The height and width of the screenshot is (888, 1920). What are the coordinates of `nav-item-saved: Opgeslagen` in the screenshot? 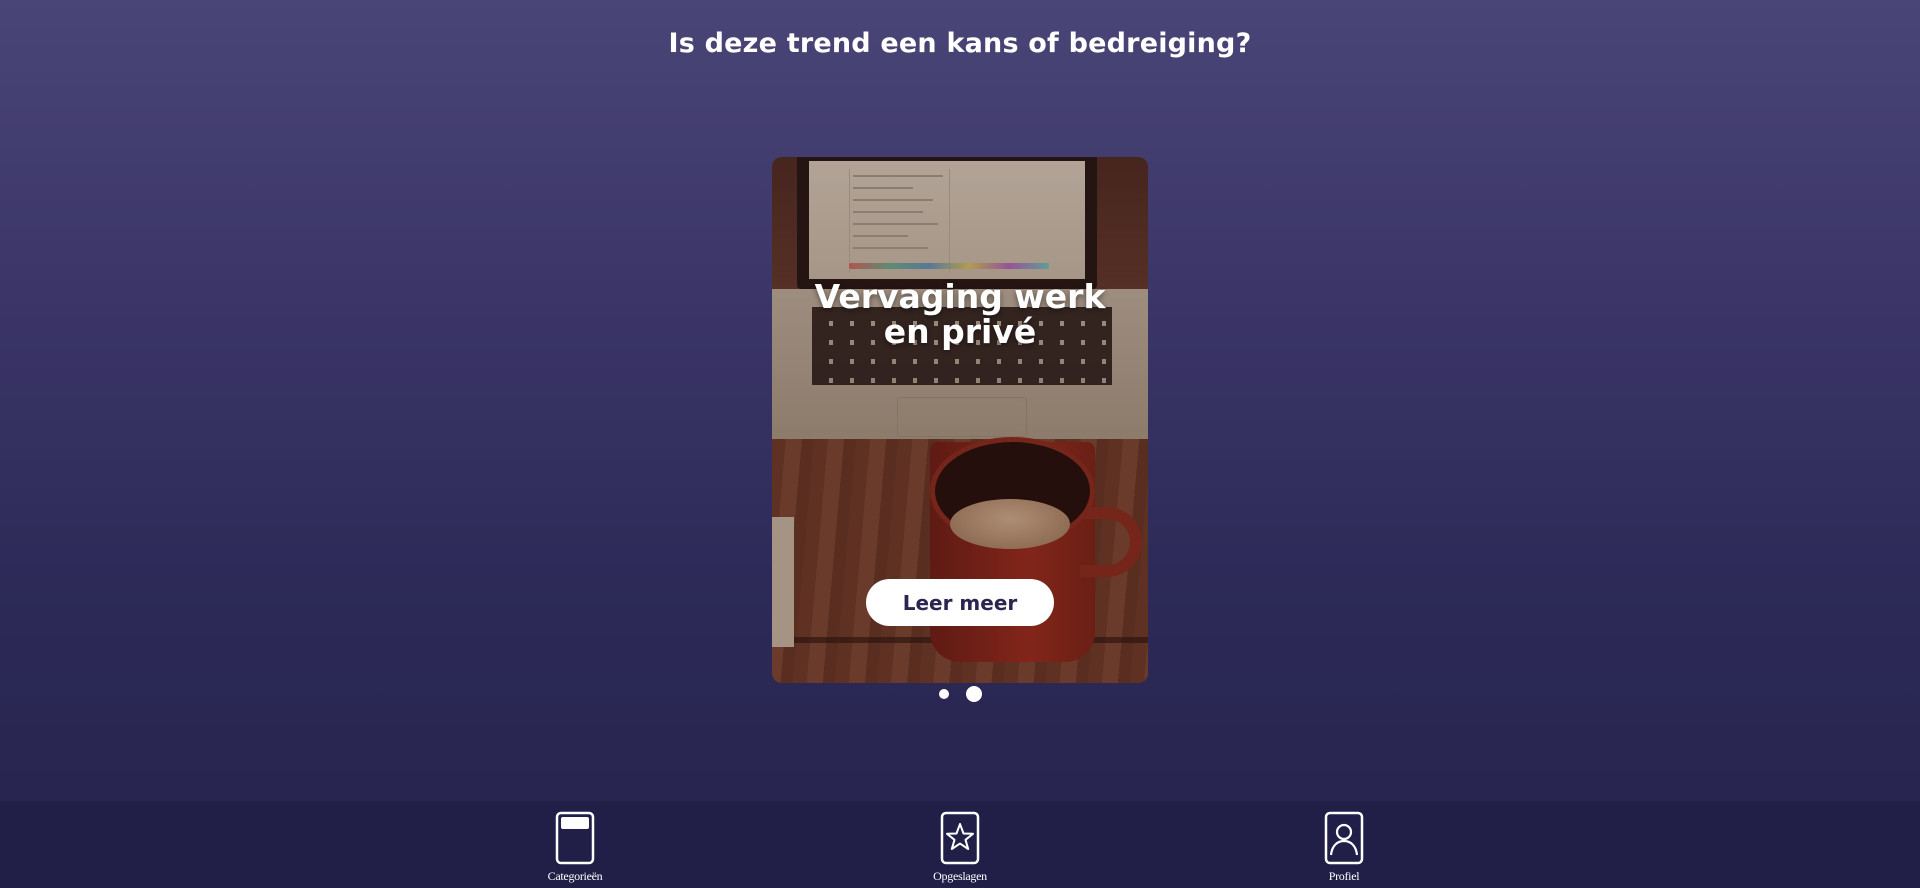 It's located at (960, 847).